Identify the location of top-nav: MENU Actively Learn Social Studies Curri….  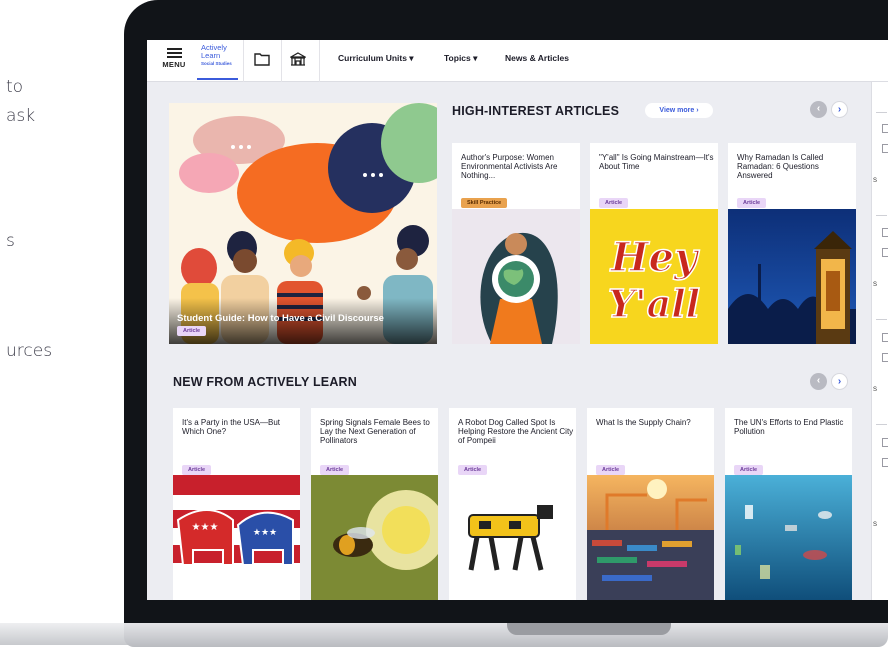
(517, 61).